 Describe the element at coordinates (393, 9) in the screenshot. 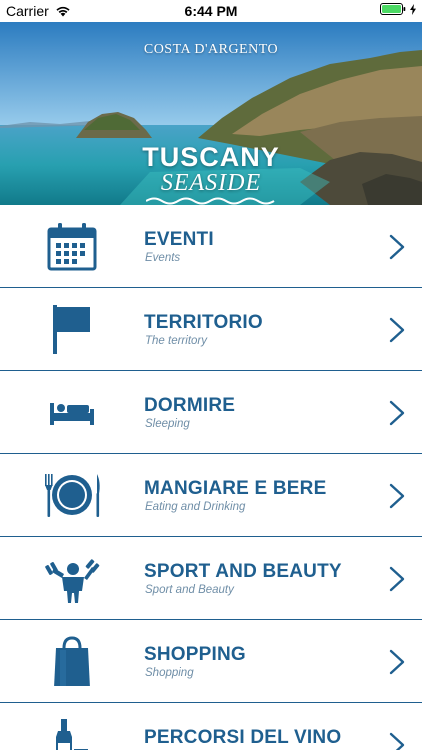

I see `battery-icon` at that location.